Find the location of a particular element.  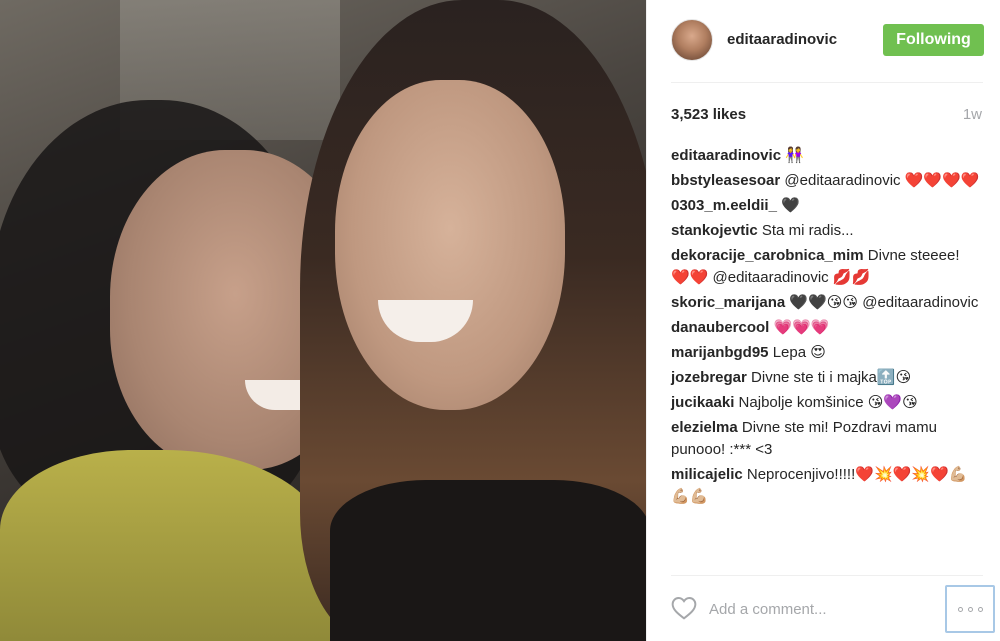

comment-text: 👭 is located at coordinates (792, 155).